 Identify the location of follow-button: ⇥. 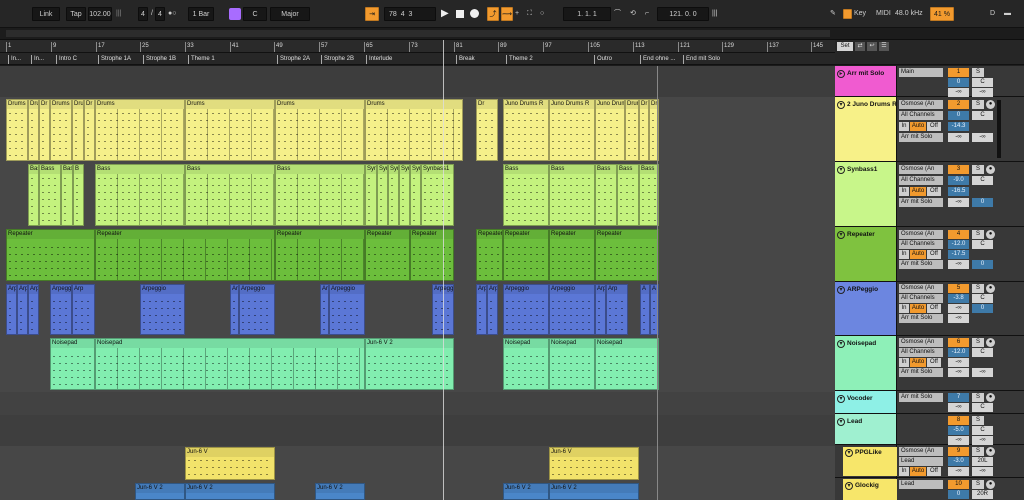
(372, 14).